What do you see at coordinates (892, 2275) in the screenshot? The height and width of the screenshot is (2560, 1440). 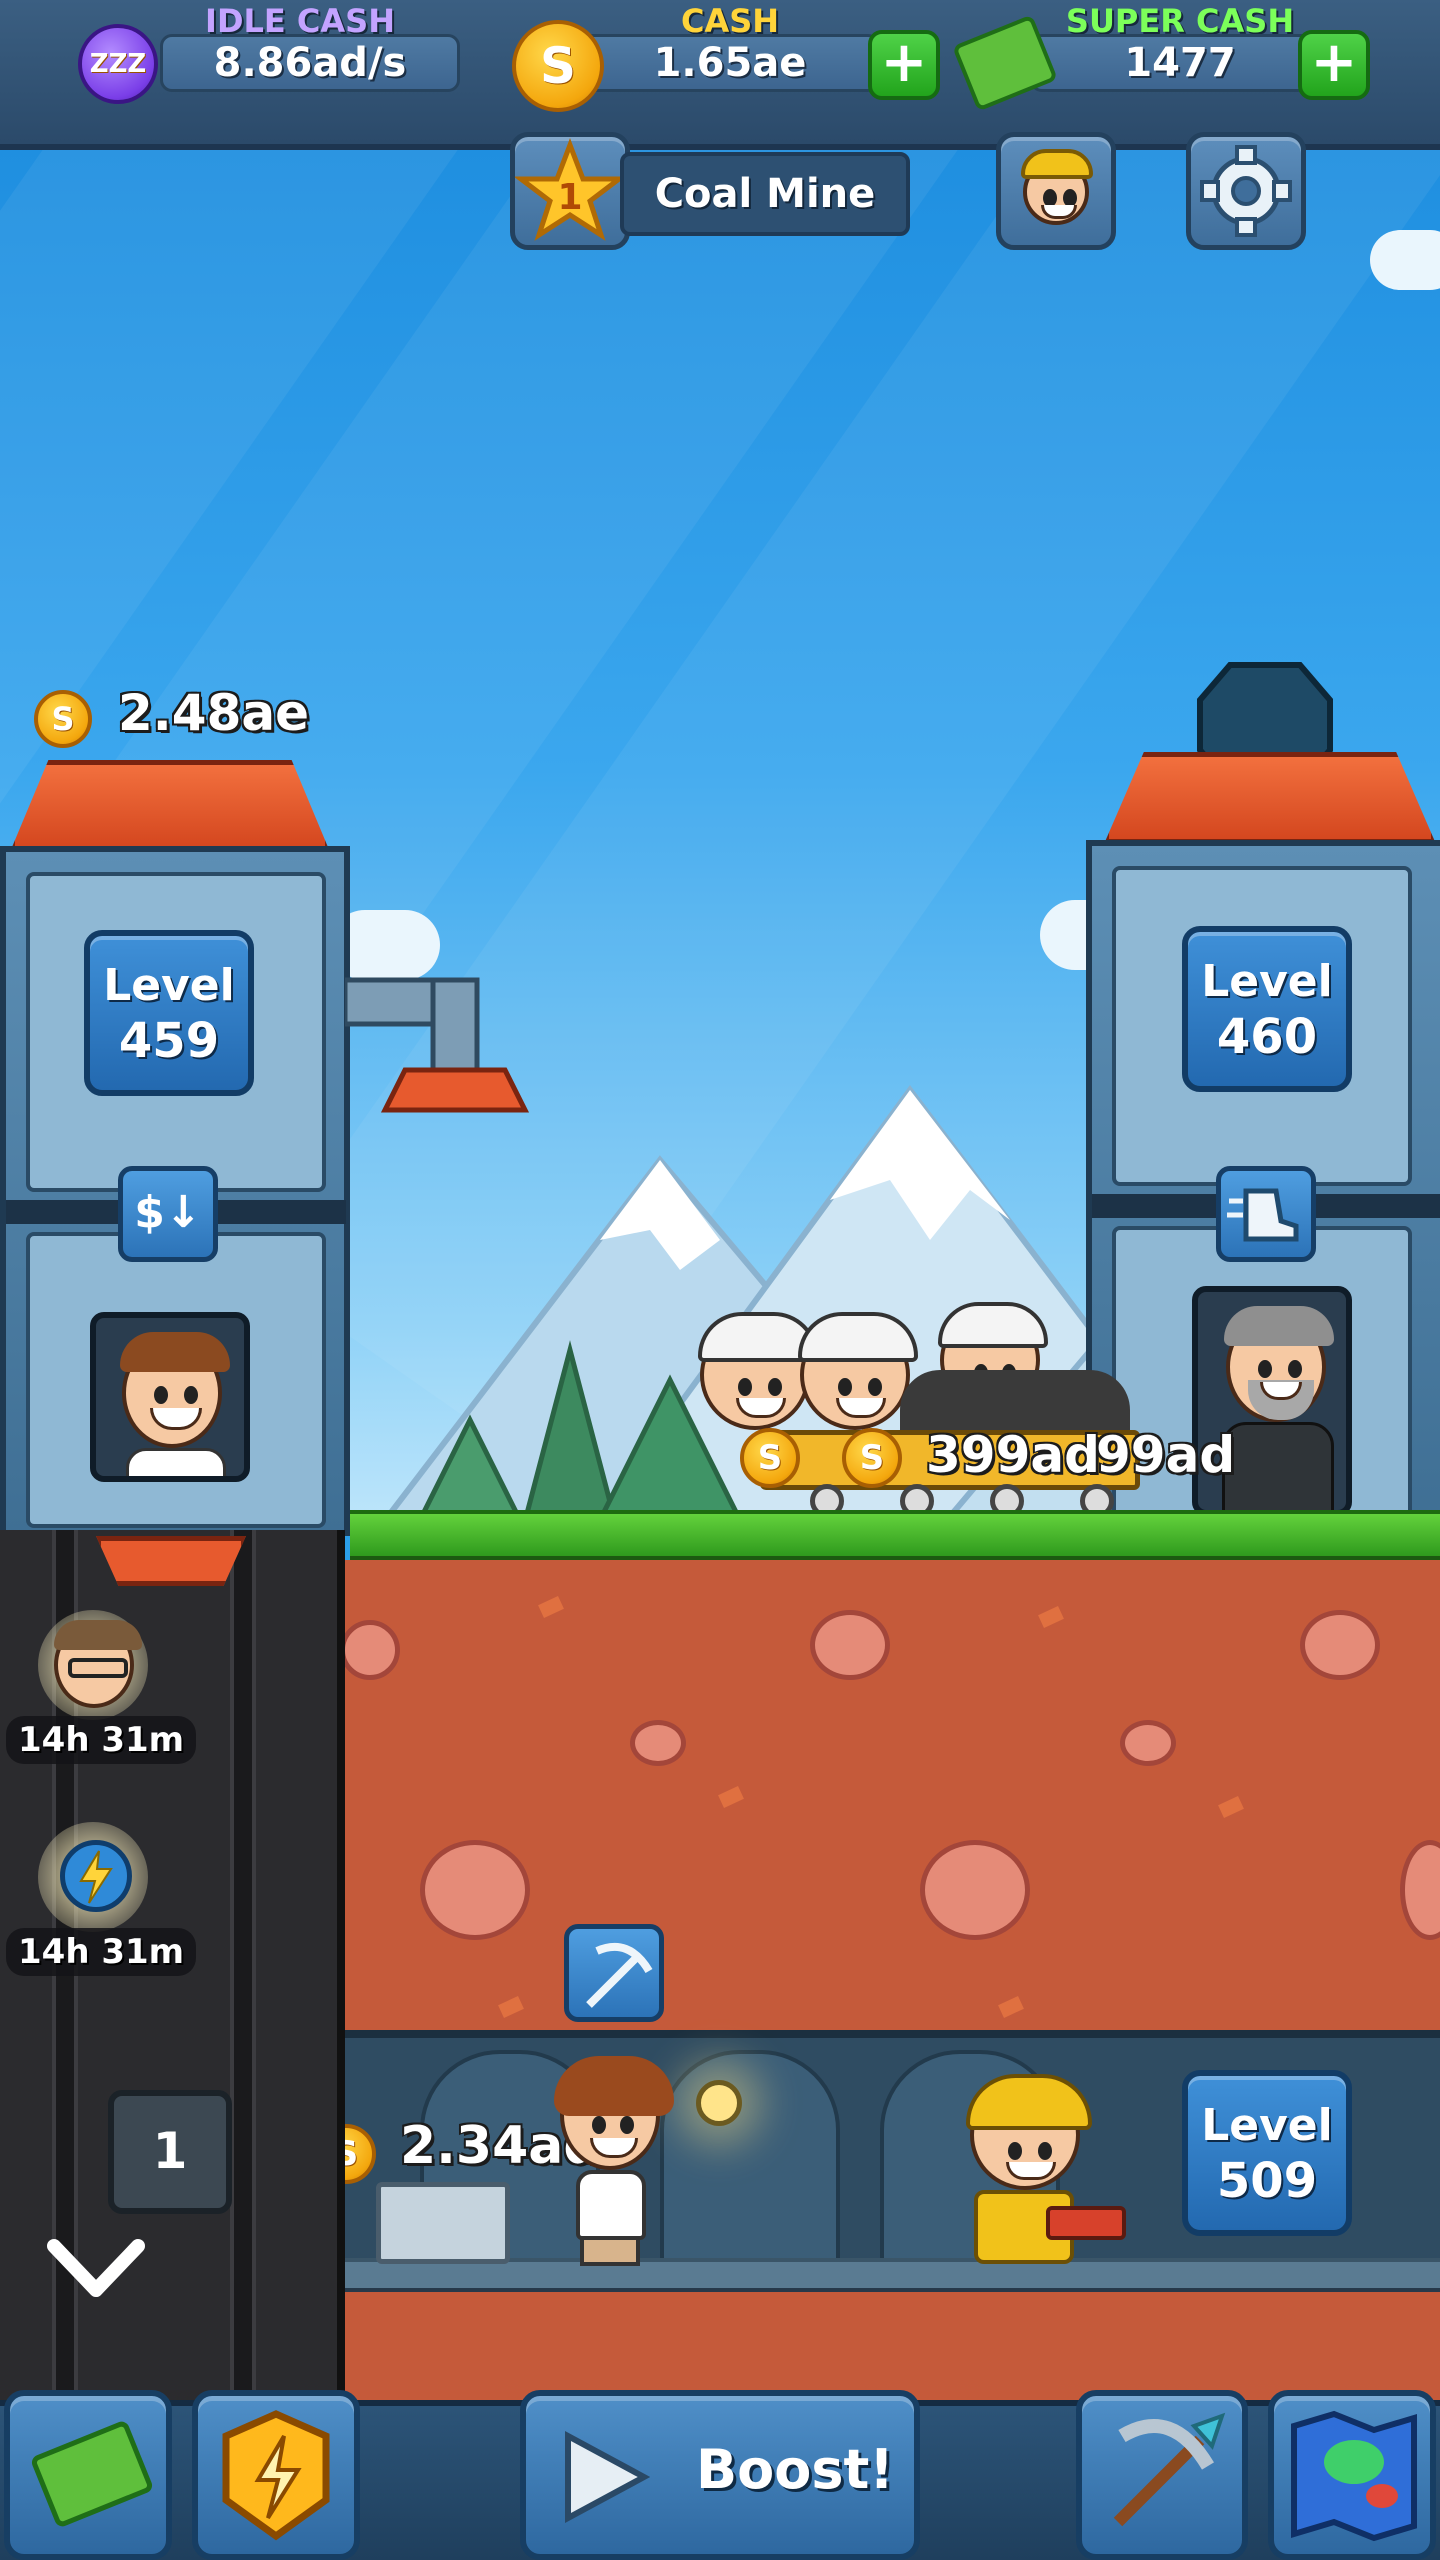 I see `tunnel-floor` at bounding box center [892, 2275].